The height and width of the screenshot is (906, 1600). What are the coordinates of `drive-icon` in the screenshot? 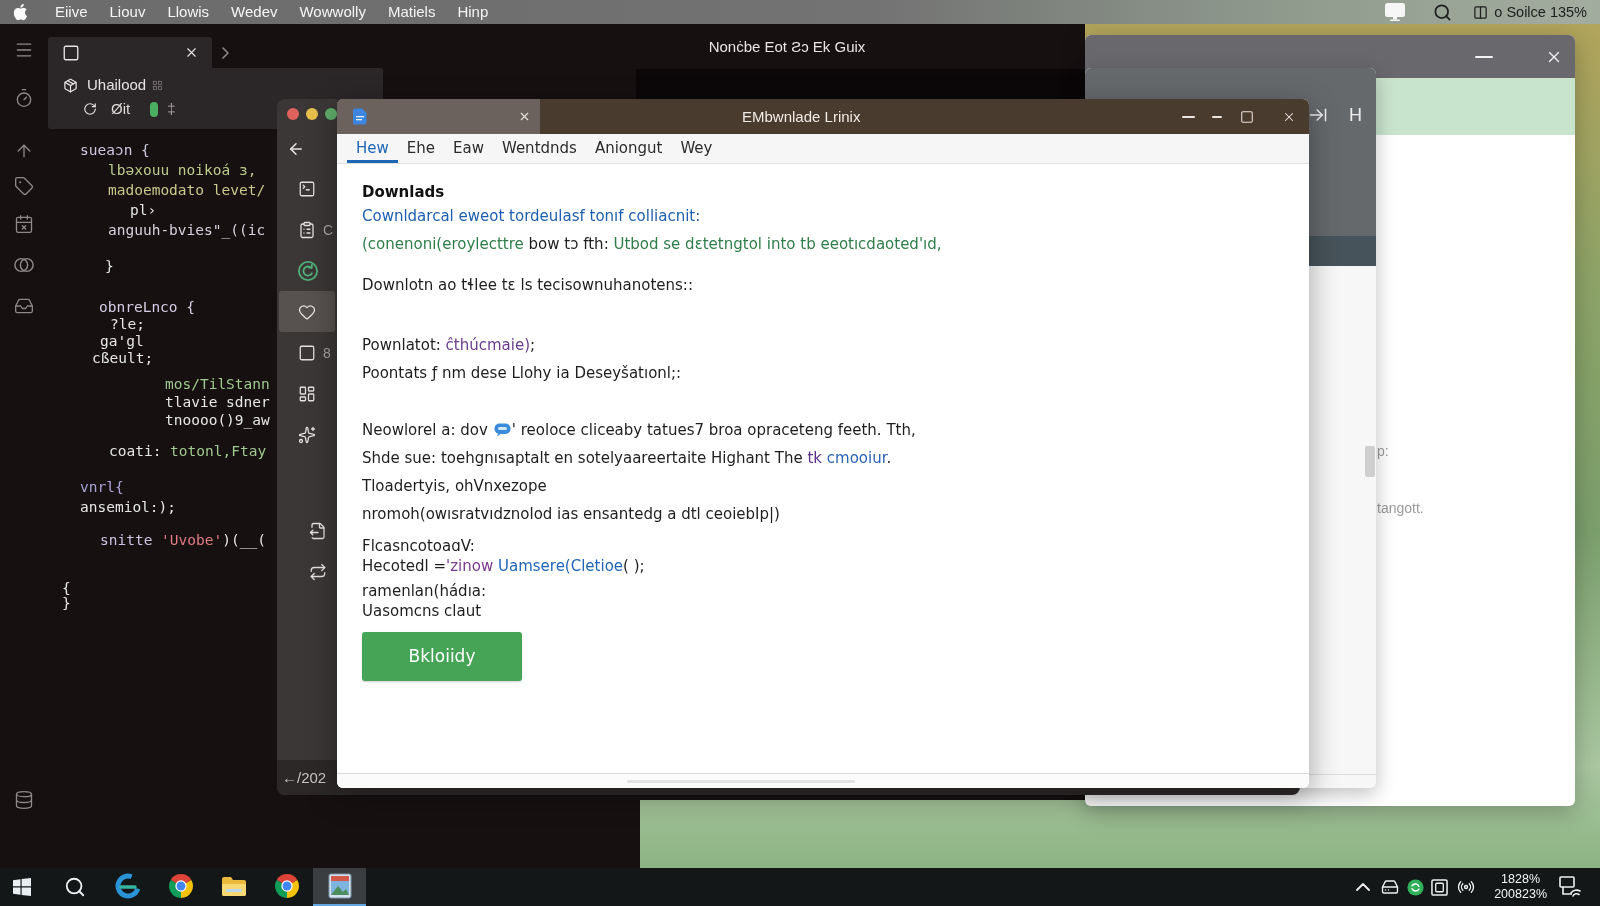 It's located at (1390, 887).